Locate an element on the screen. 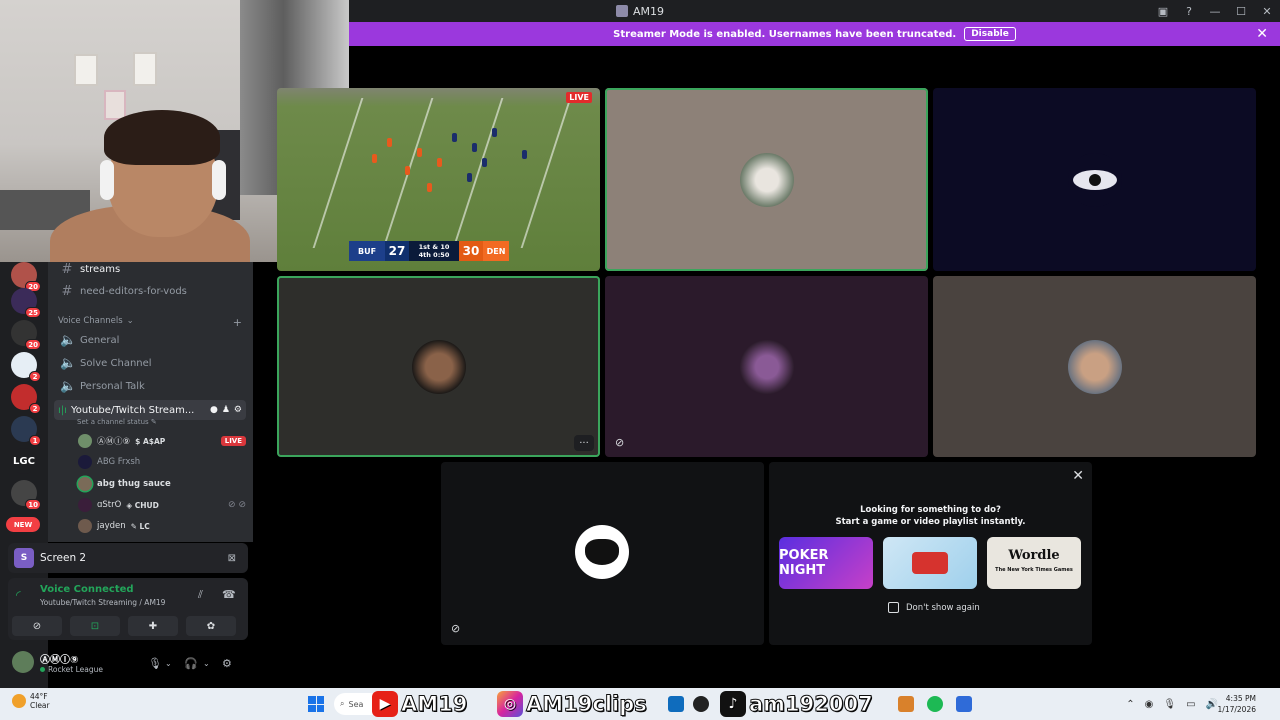 The height and width of the screenshot is (720, 1280). voice-member: abg thug sauce is located at coordinates (162, 484).